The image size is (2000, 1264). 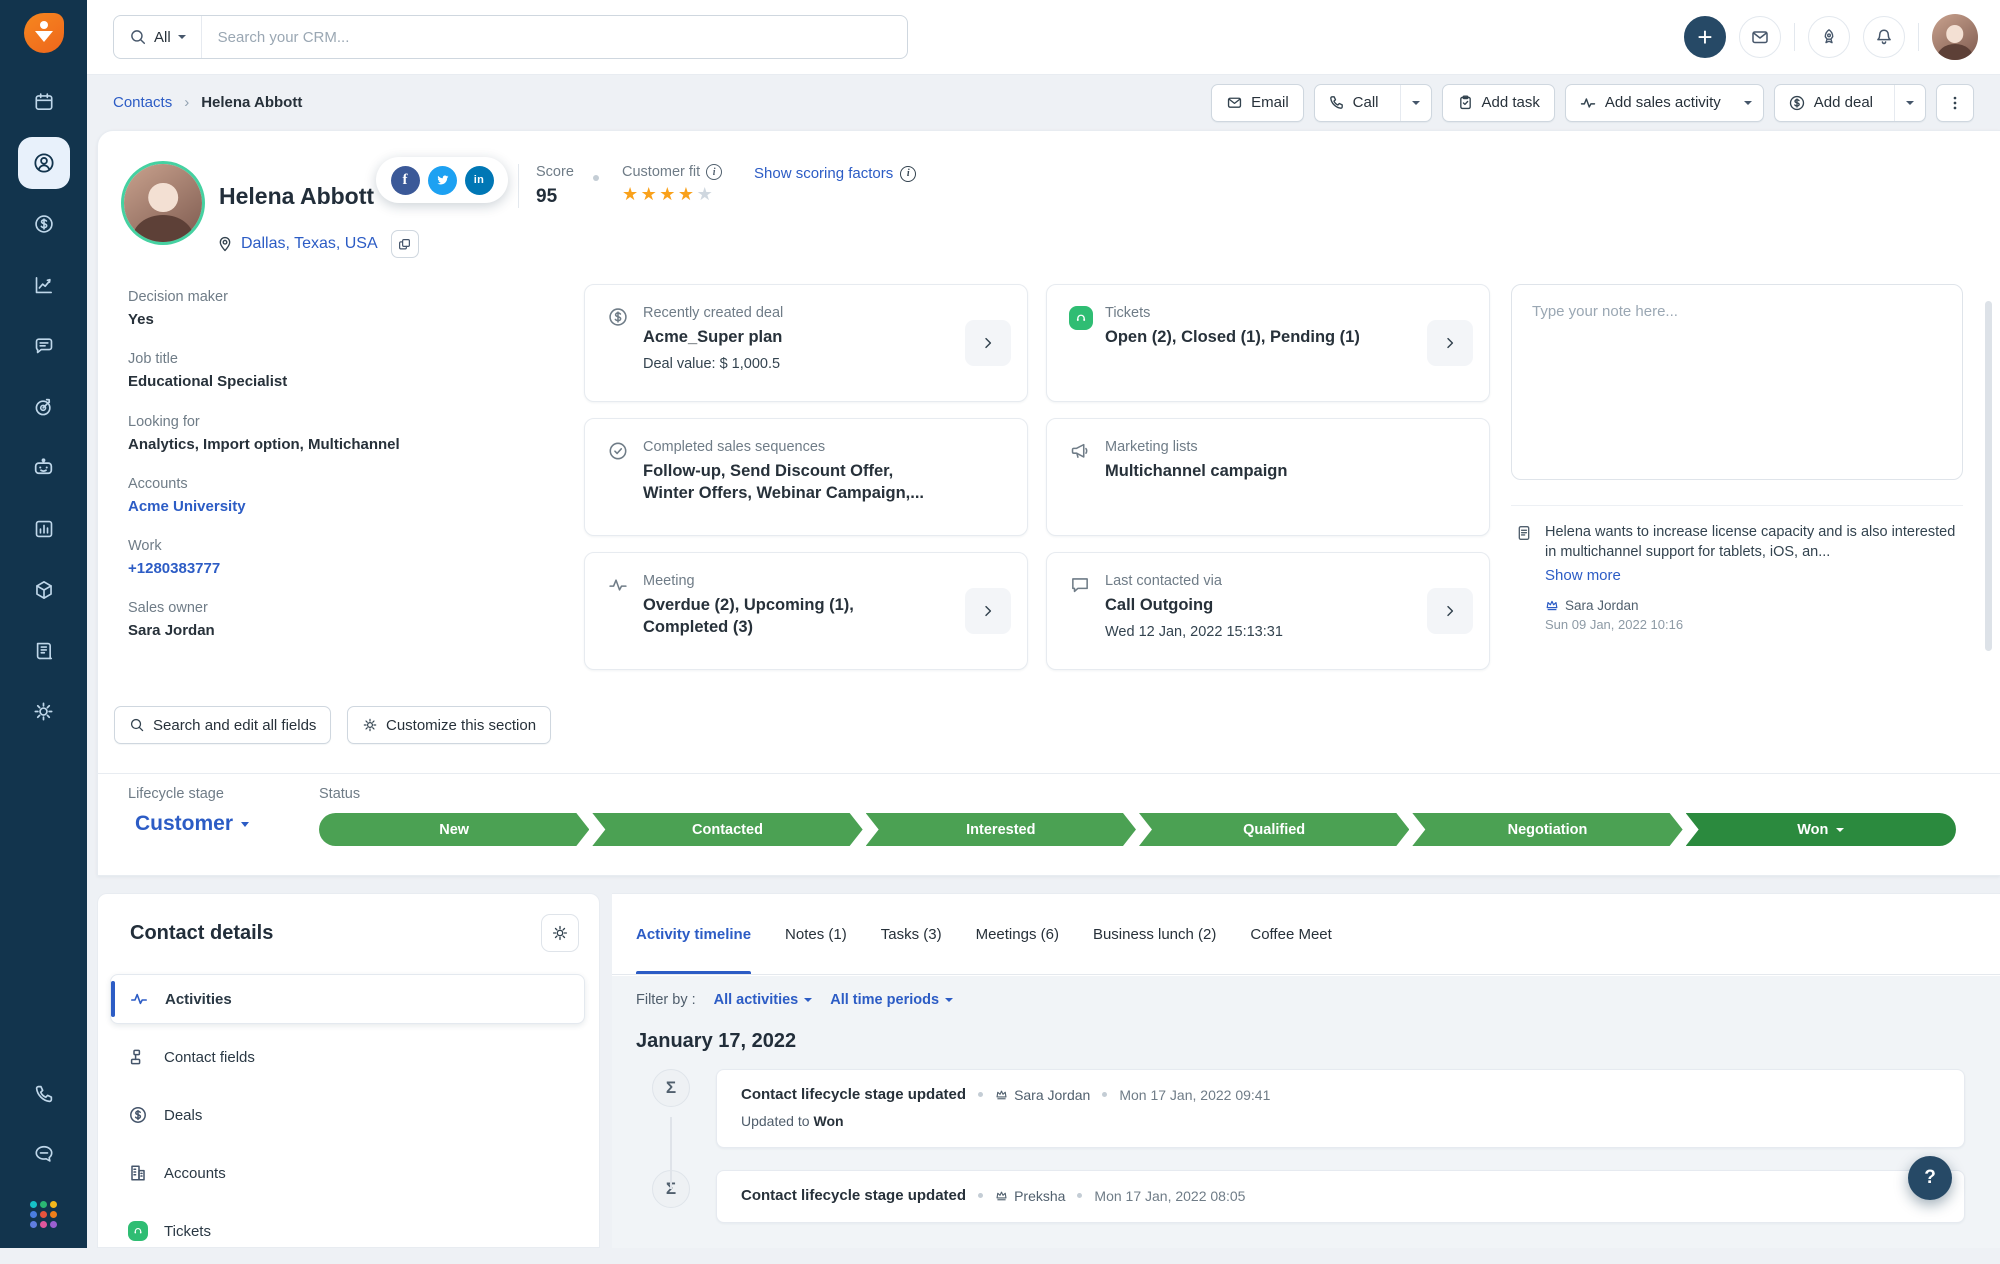 I want to click on global-search: All, so click(x=510, y=37).